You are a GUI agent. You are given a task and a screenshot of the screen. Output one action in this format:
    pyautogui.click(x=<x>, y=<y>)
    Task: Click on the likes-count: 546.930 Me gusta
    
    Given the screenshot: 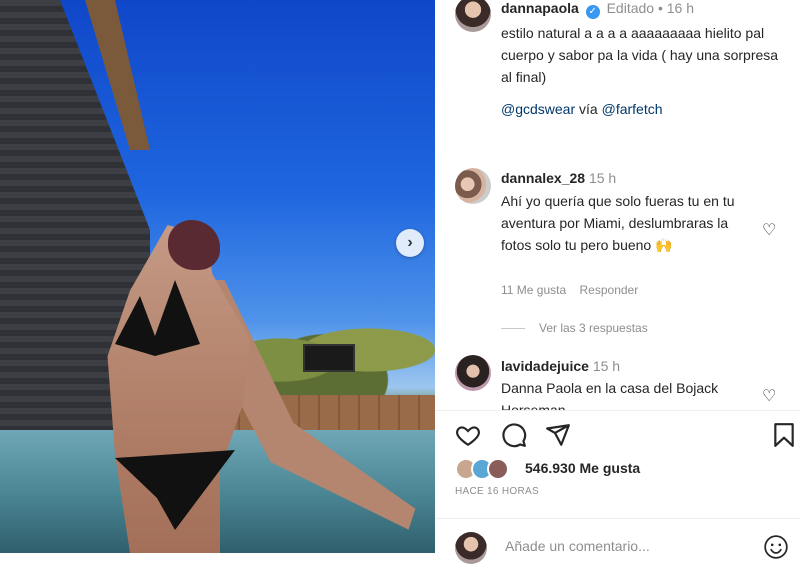 What is the action you would take?
    pyautogui.click(x=582, y=468)
    